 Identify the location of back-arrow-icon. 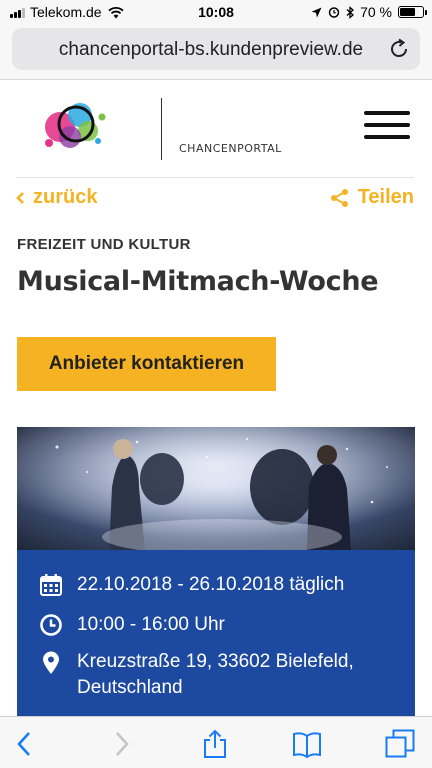
(25, 744).